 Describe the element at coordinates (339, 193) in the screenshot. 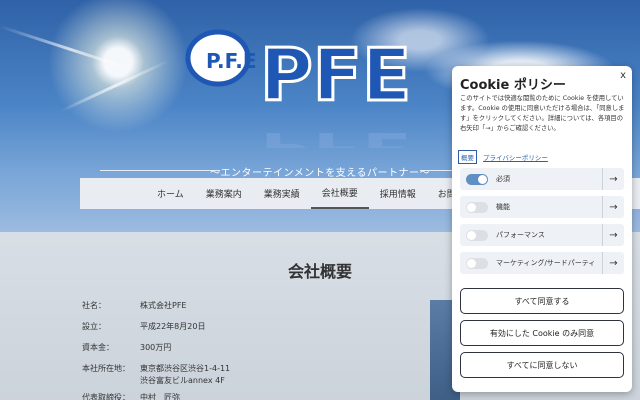

I see `nav-company: 会社概要` at that location.